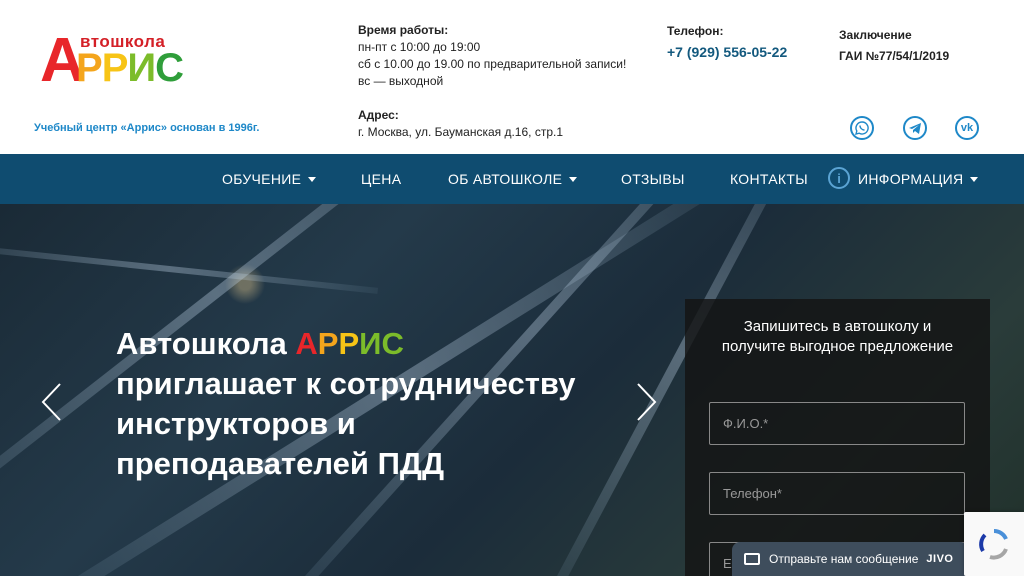 The height and width of the screenshot is (576, 1024). What do you see at coordinates (647, 402) in the screenshot?
I see `slider-next-arrow-icon` at bounding box center [647, 402].